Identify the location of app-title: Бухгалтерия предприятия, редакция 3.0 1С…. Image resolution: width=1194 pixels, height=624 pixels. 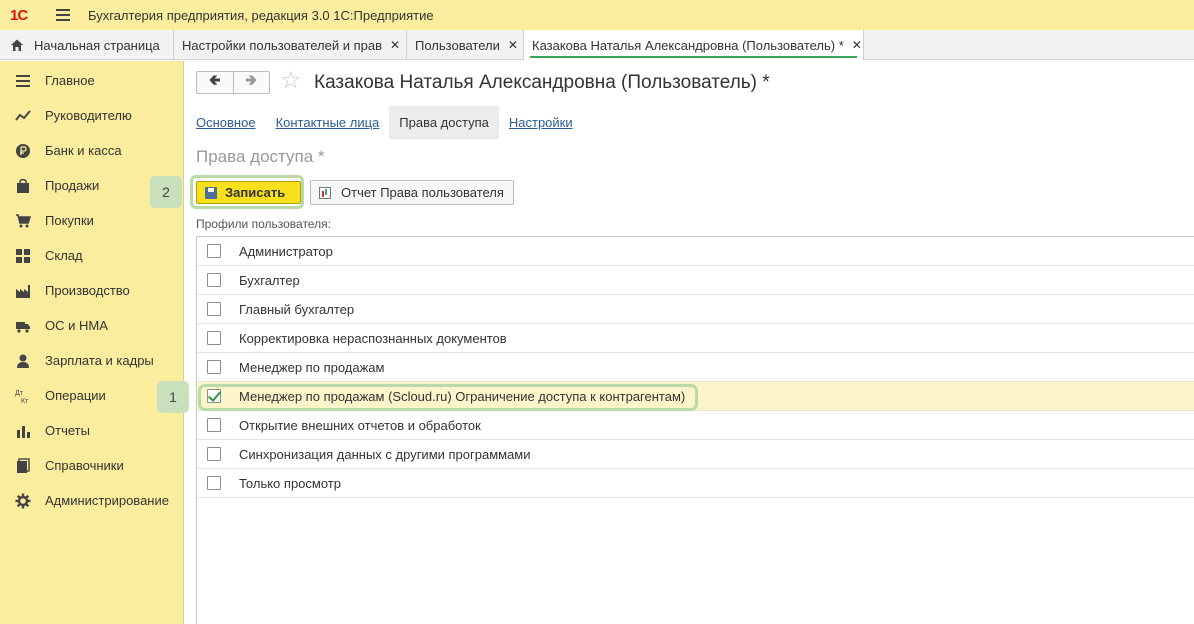
(261, 15).